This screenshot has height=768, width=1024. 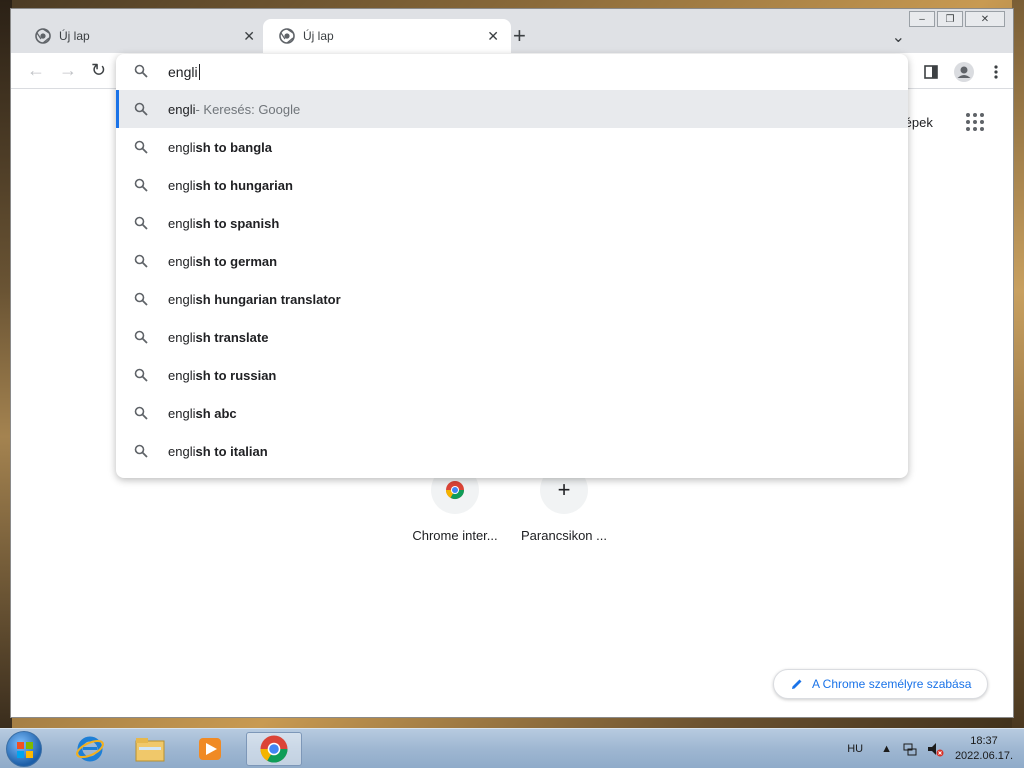 What do you see at coordinates (236, 375) in the screenshot?
I see `suggestion-completion: sh to russian` at bounding box center [236, 375].